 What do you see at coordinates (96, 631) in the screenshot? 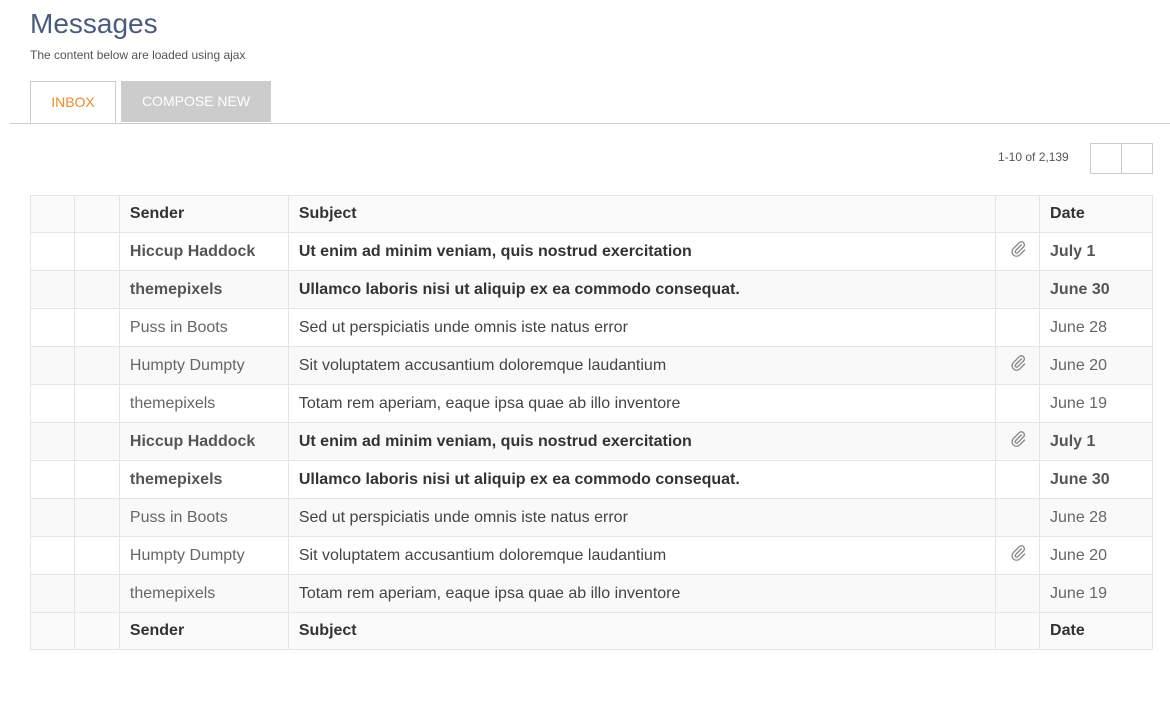
I see `footer-star` at bounding box center [96, 631].